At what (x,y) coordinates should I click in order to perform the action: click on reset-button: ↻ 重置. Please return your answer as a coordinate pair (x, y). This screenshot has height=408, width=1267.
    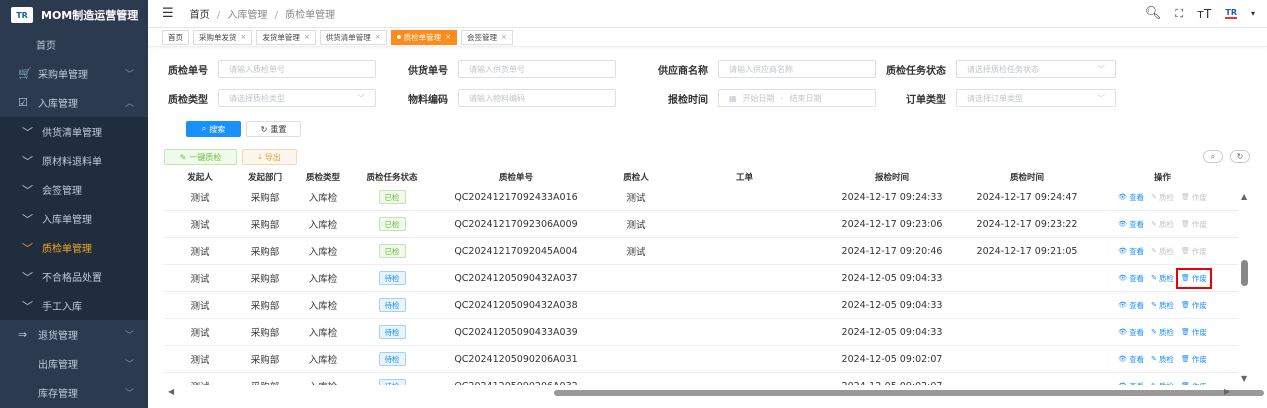
    Looking at the image, I should click on (273, 129).